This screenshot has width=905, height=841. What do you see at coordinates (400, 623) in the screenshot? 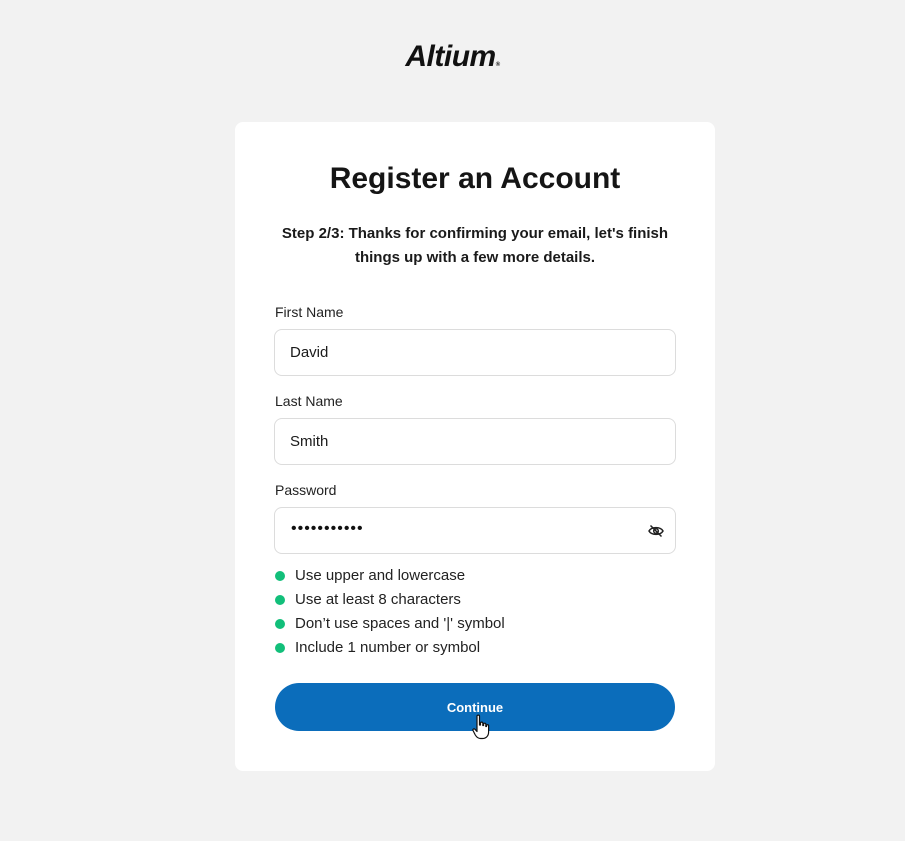
I see `rule-text: Don’t use spaces and '|' symbol` at bounding box center [400, 623].